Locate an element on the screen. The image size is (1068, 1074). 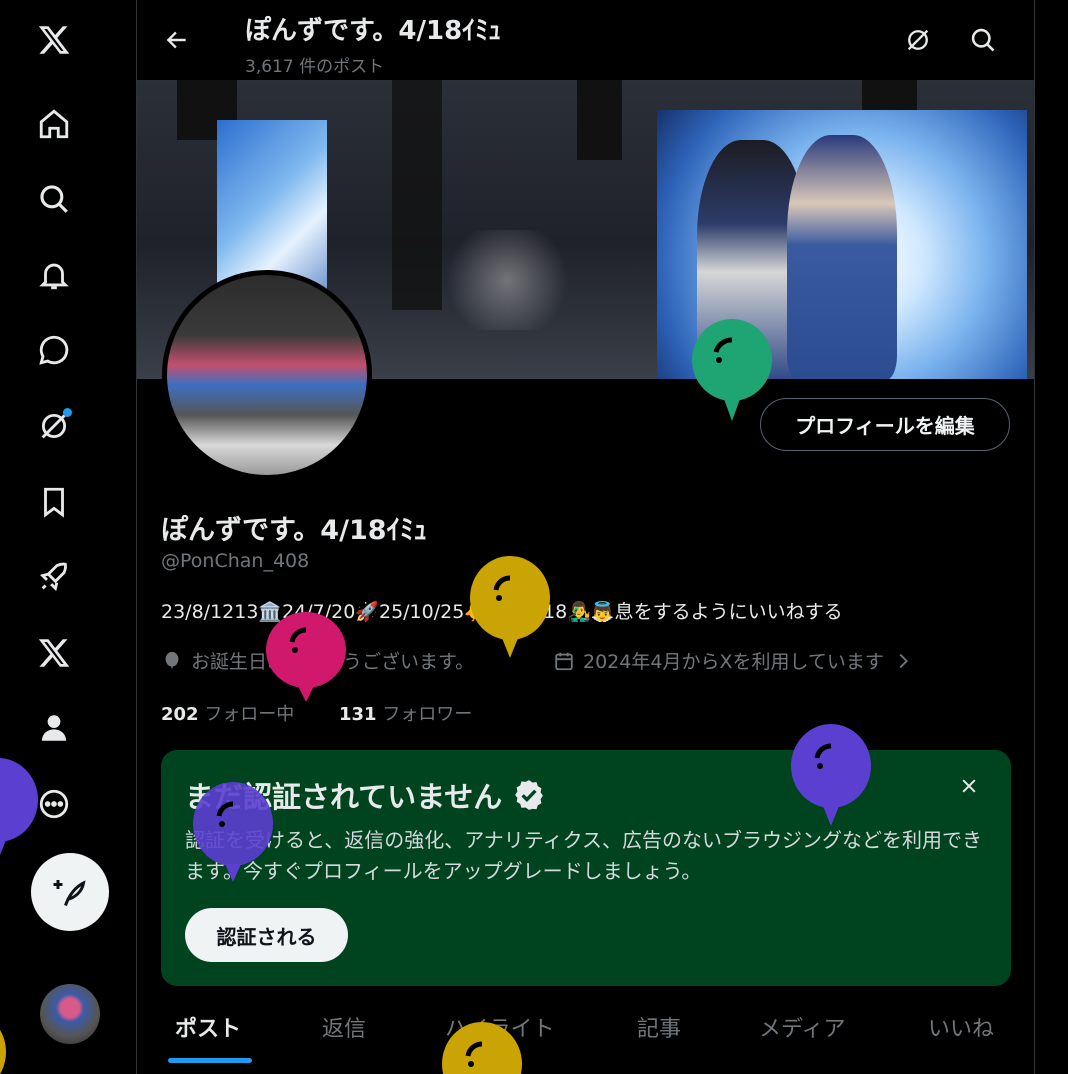
profile-avatar is located at coordinates (267, 375).